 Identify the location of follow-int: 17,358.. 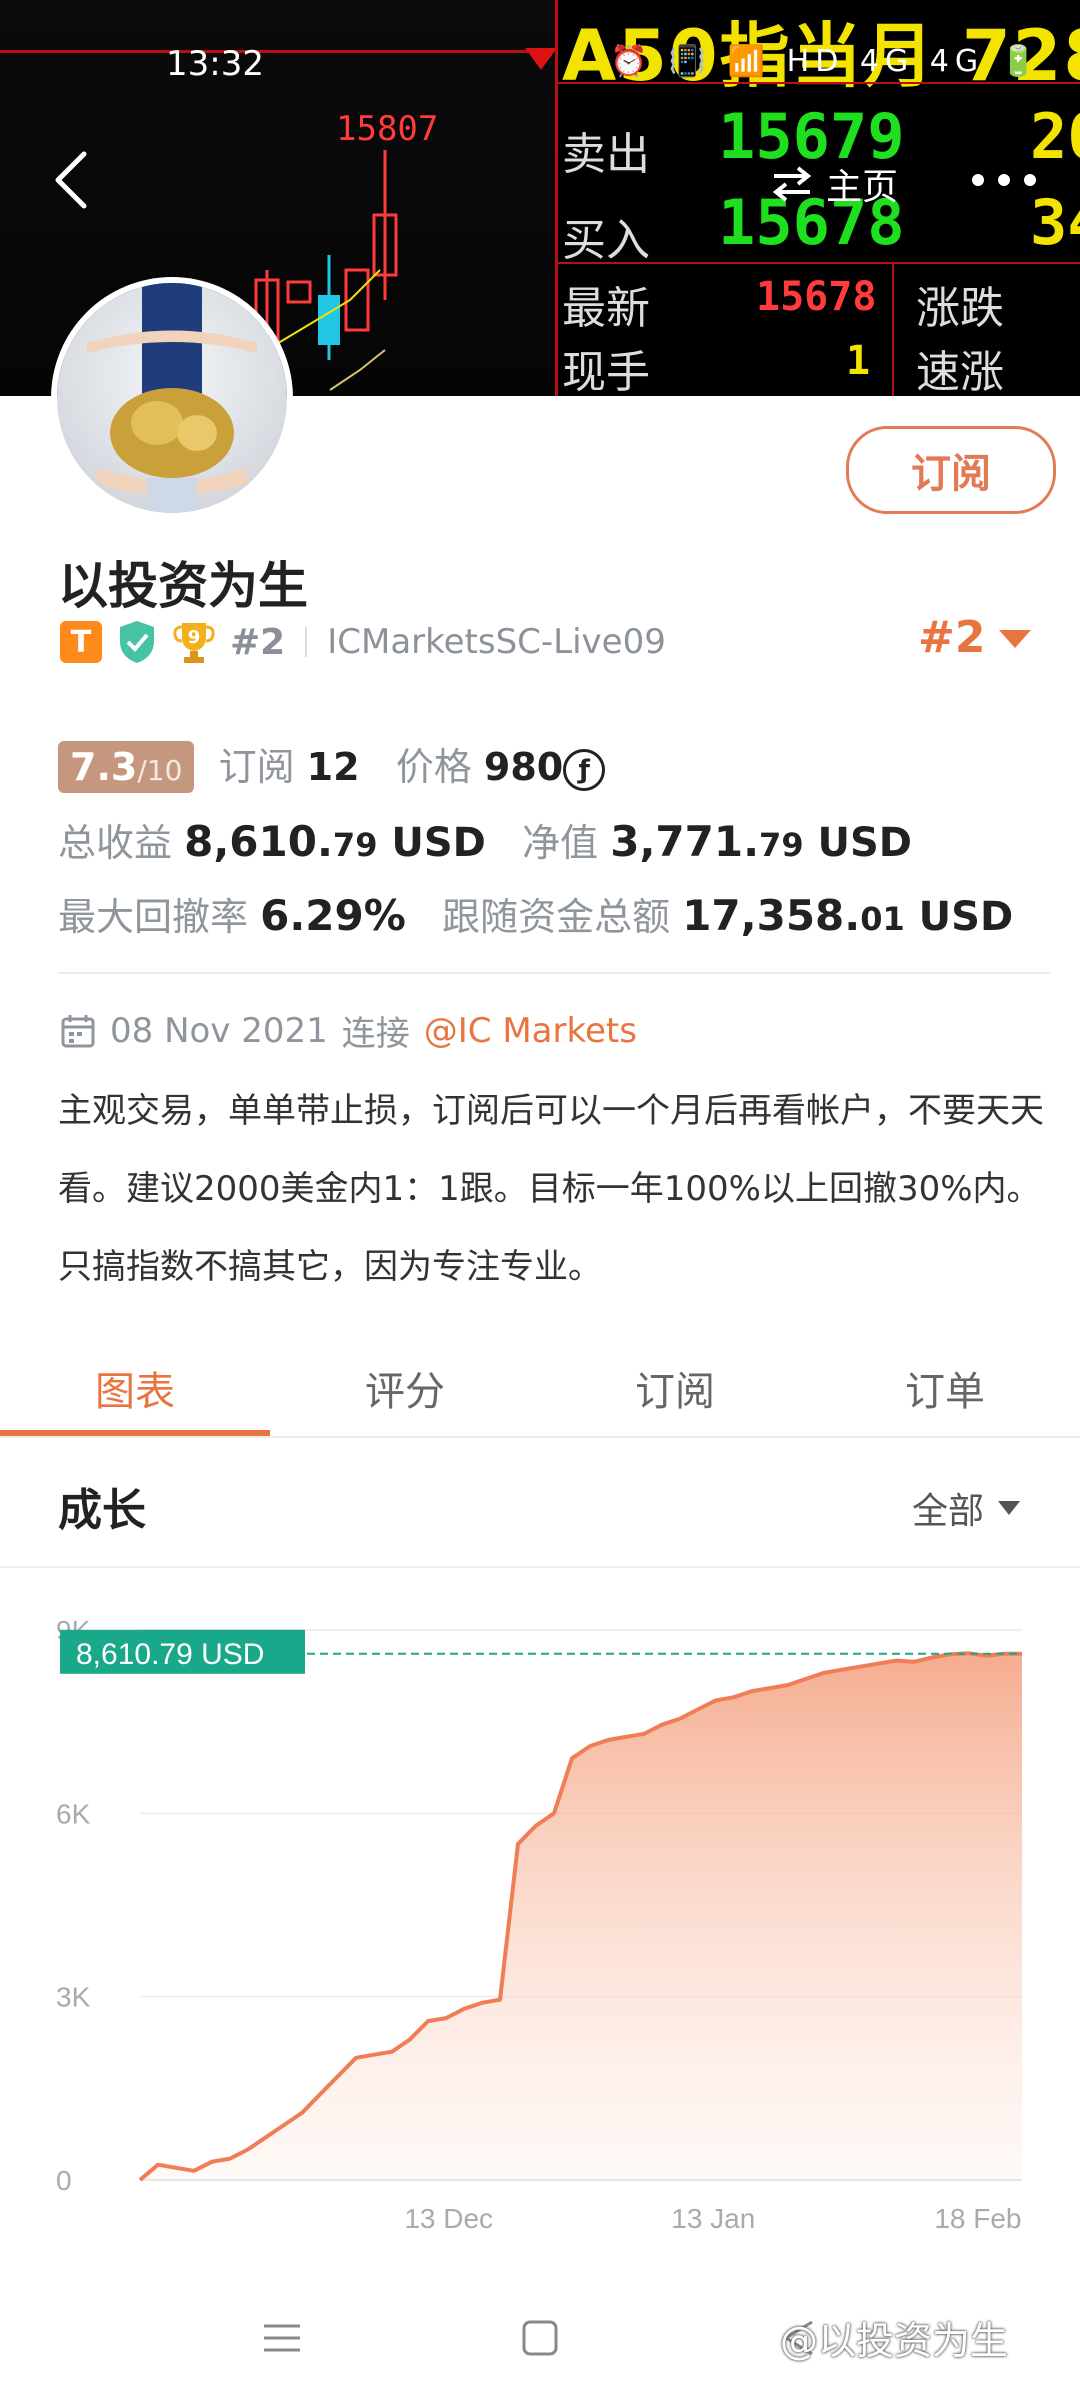
(771, 915).